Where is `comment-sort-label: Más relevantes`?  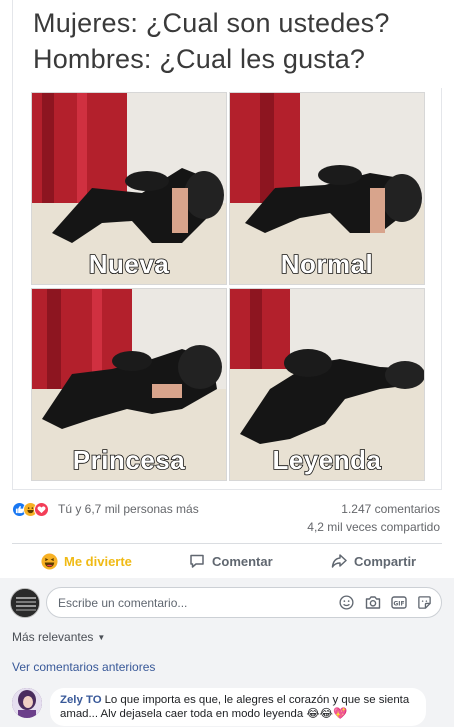 comment-sort-label: Más relevantes is located at coordinates (53, 637).